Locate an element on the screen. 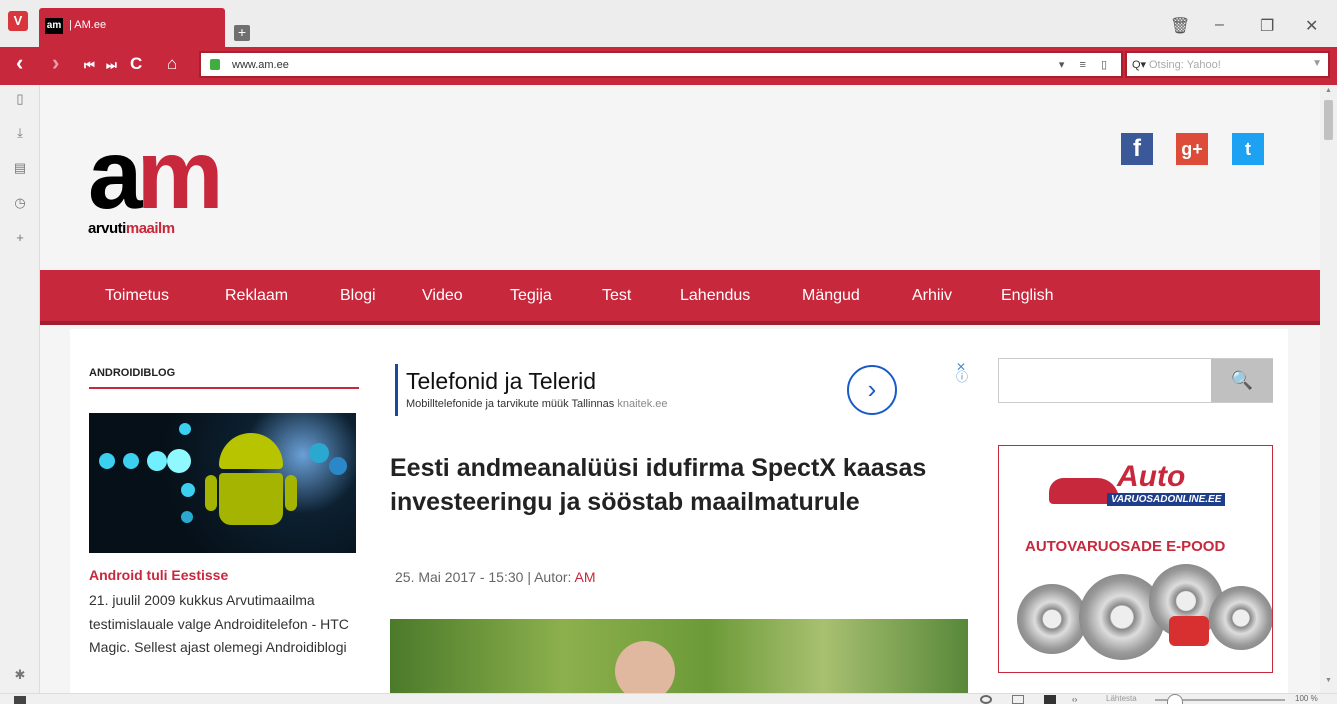  notes-icon: ▤ is located at coordinates (20, 168).